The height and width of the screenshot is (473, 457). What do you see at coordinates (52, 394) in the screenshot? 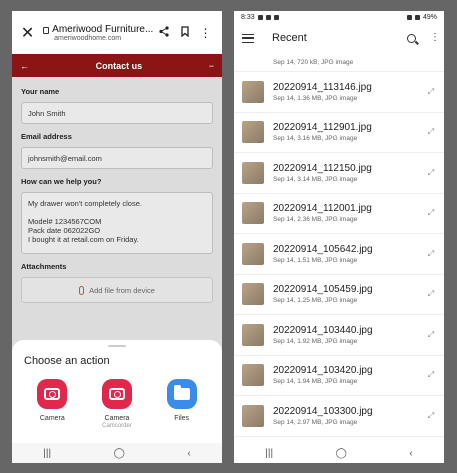
I see `camera-icon` at bounding box center [52, 394].